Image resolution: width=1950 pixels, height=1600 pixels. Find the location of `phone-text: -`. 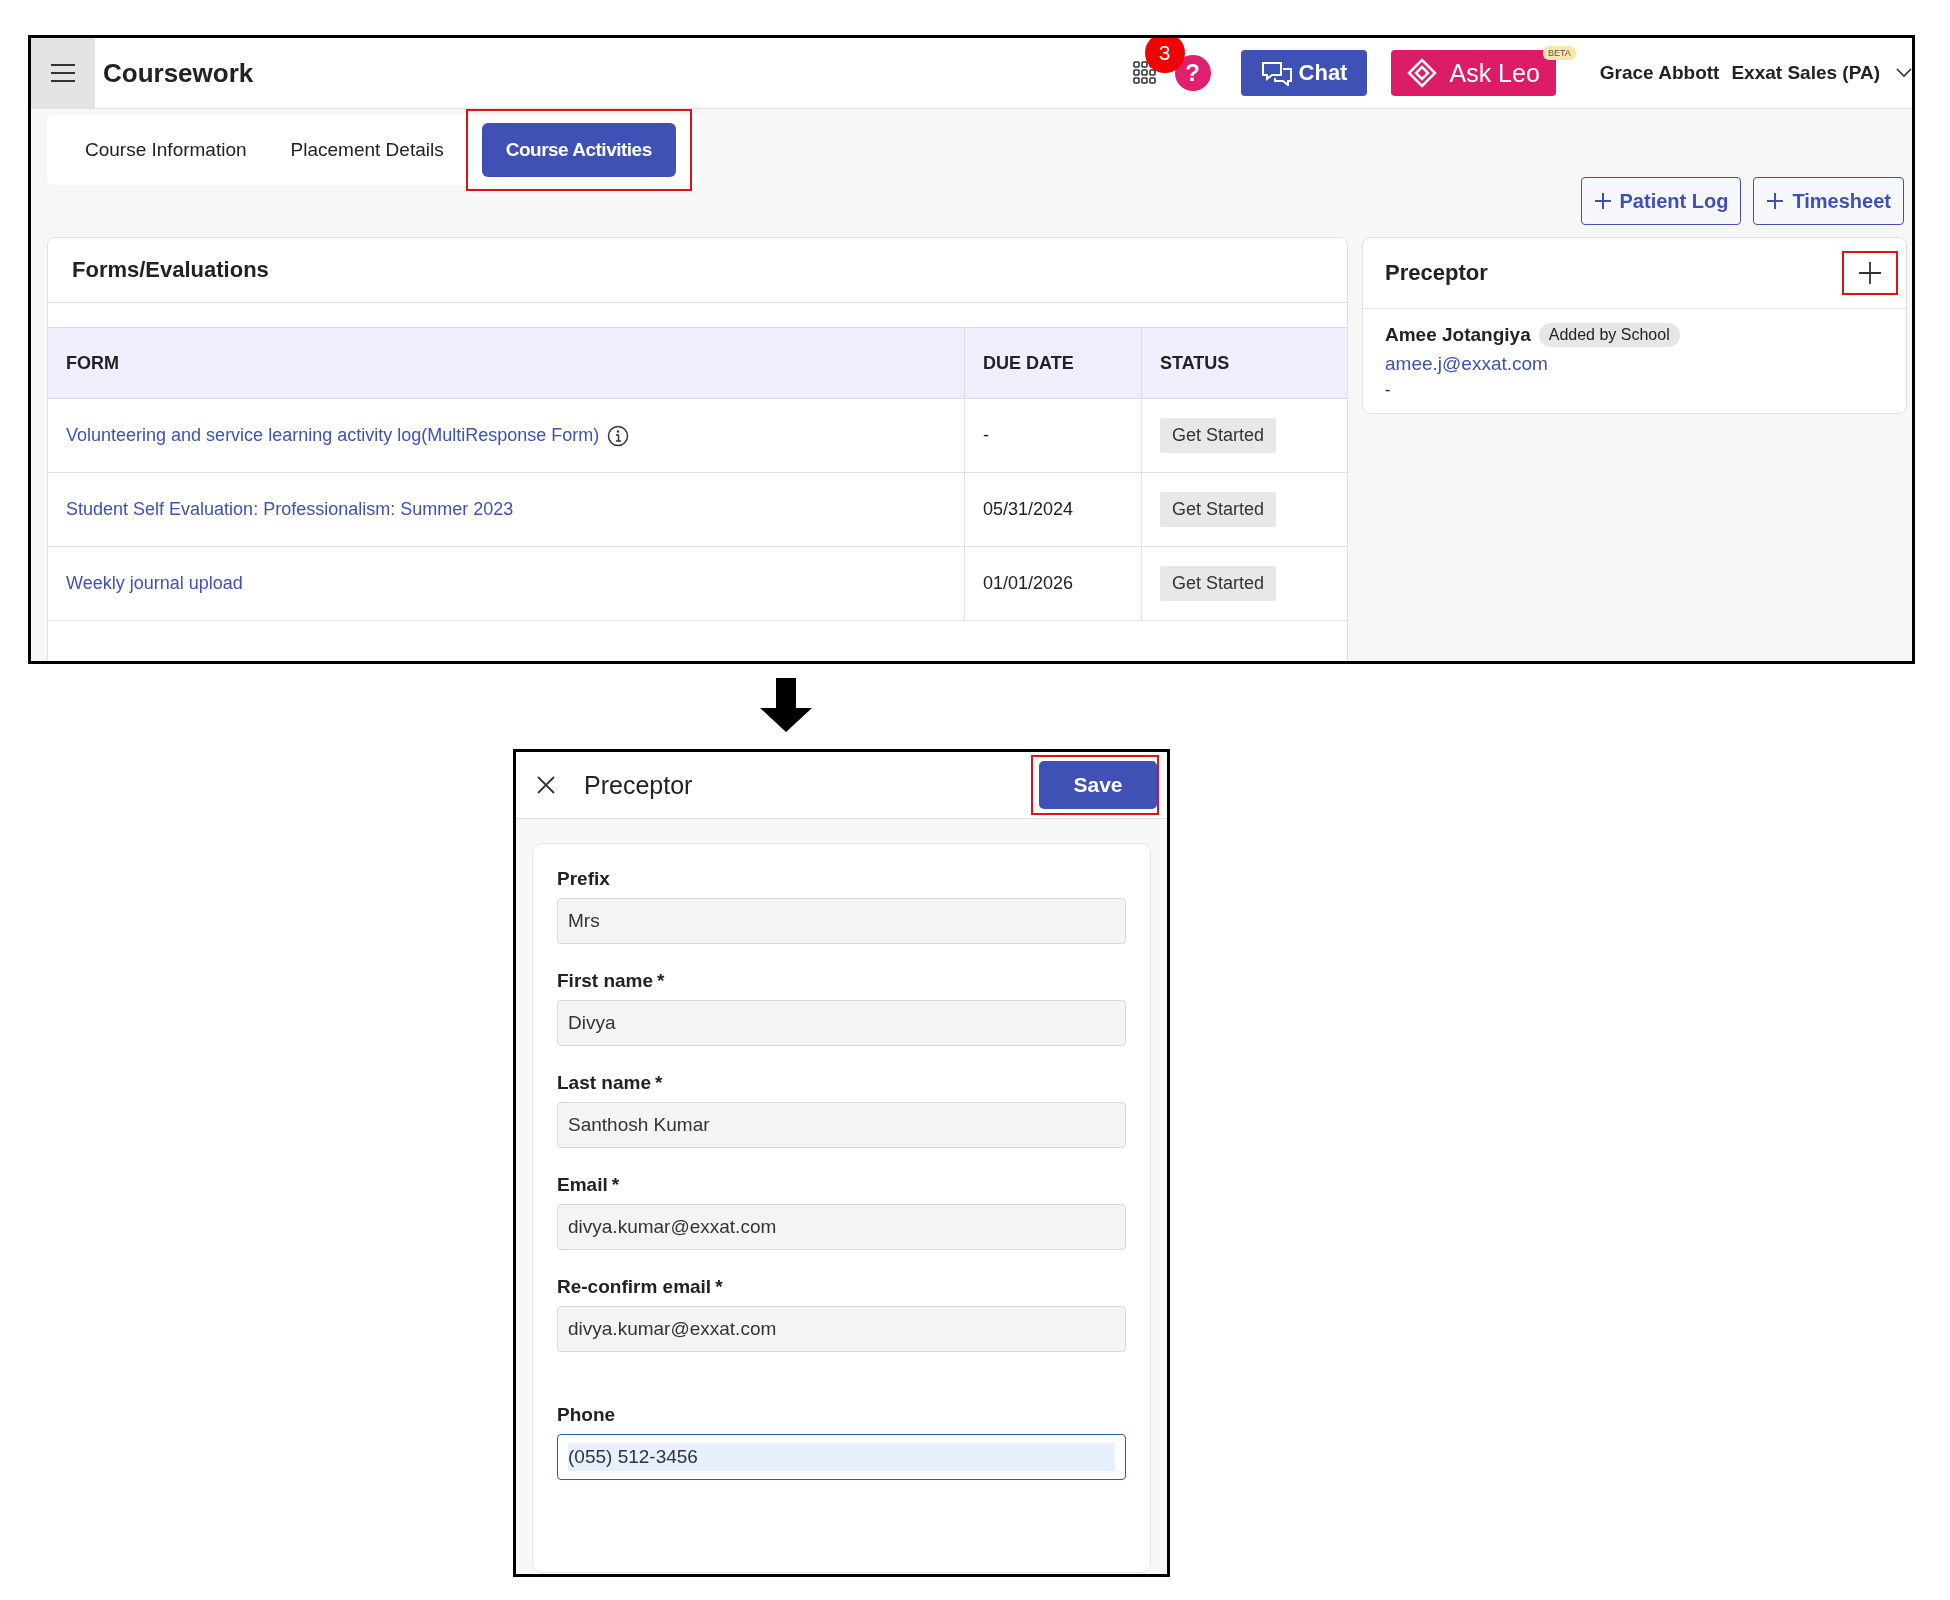

phone-text: - is located at coordinates (1388, 390).